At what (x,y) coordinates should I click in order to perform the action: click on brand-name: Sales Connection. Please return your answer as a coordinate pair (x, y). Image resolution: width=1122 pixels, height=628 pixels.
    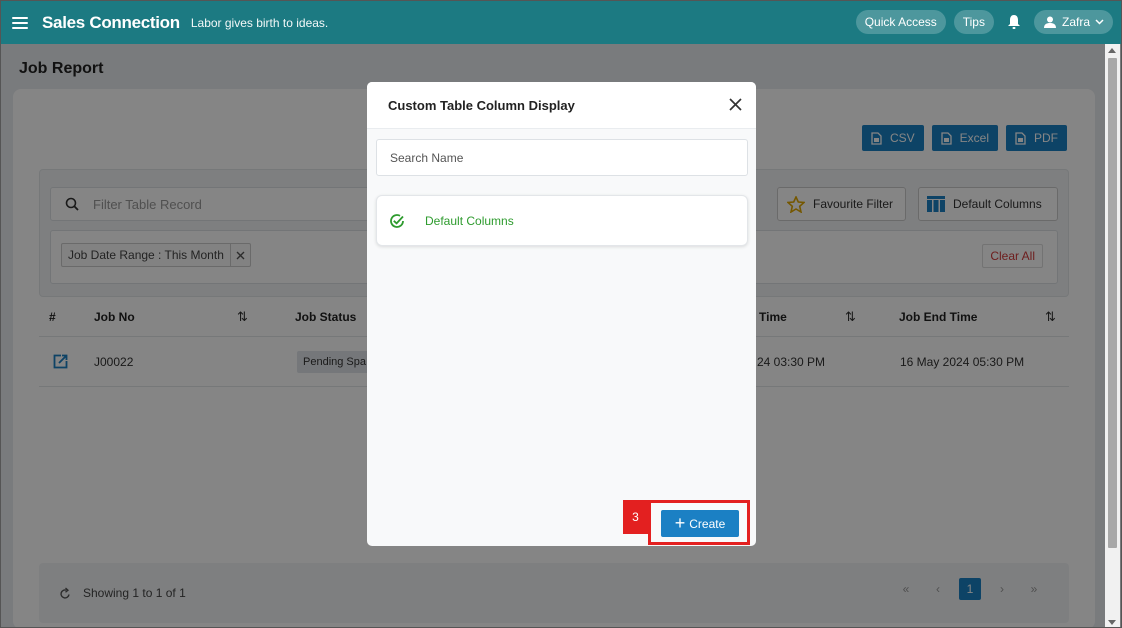
    Looking at the image, I should click on (111, 23).